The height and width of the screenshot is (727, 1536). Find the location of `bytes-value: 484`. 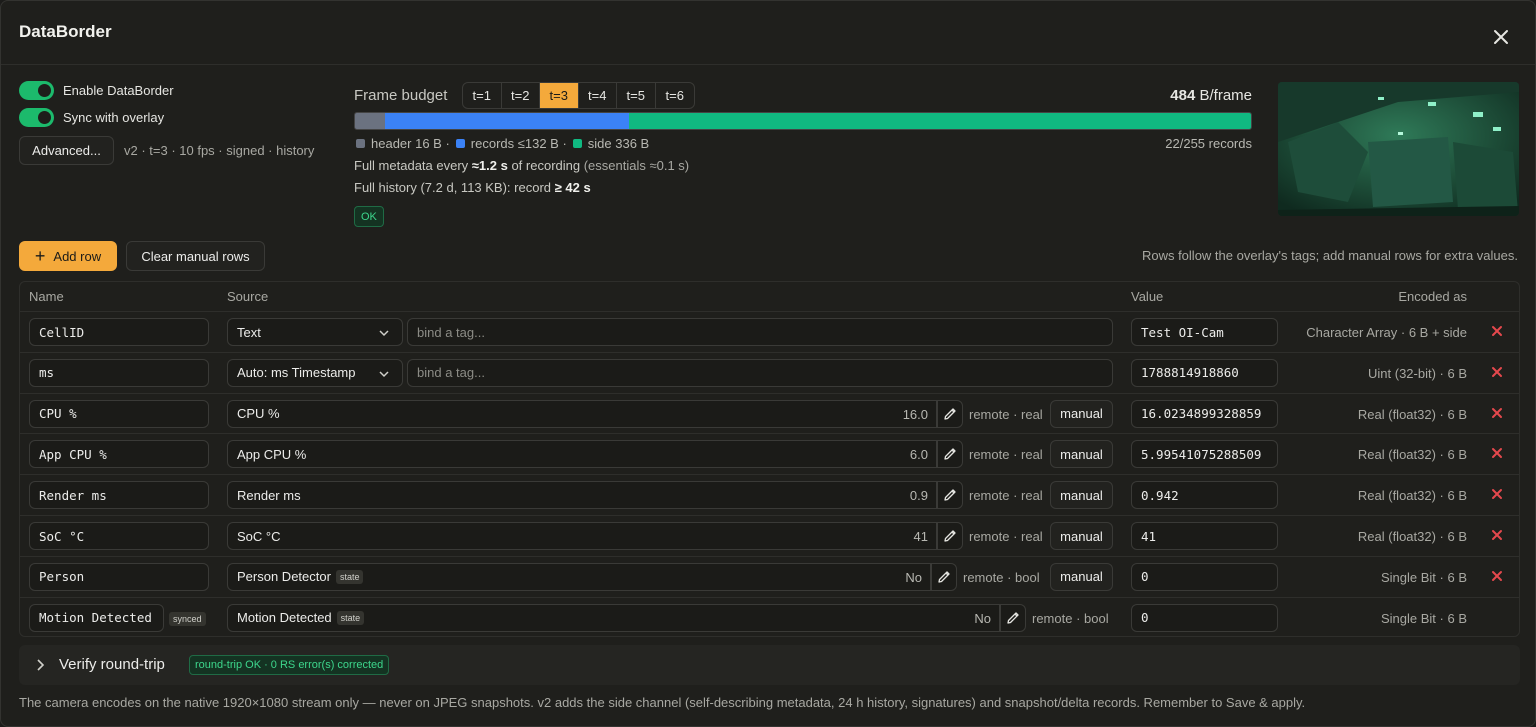

bytes-value: 484 is located at coordinates (1183, 95).